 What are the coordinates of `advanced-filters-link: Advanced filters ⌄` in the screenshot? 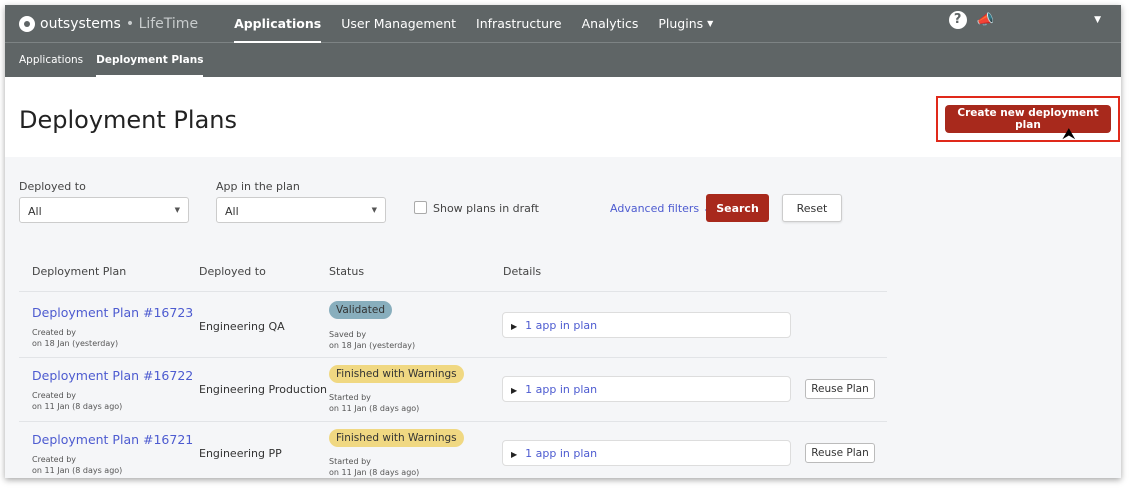 It's located at (661, 208).